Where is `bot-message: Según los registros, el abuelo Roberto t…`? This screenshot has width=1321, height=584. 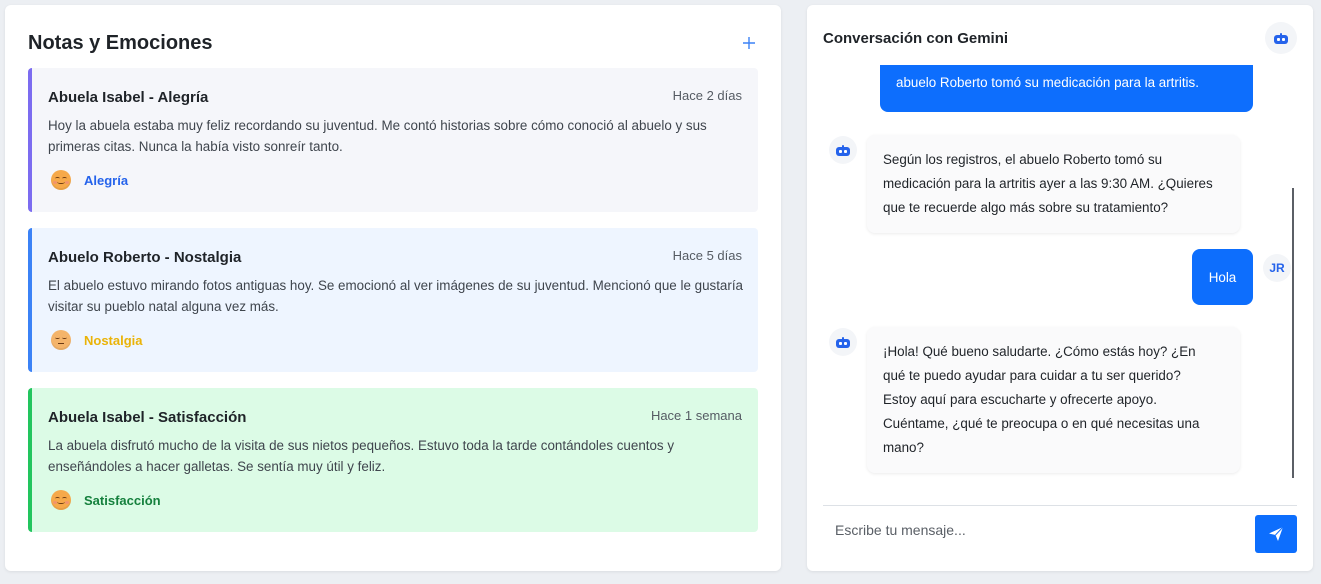
bot-message: Según los registros, el abuelo Roberto t… is located at coordinates (1053, 184).